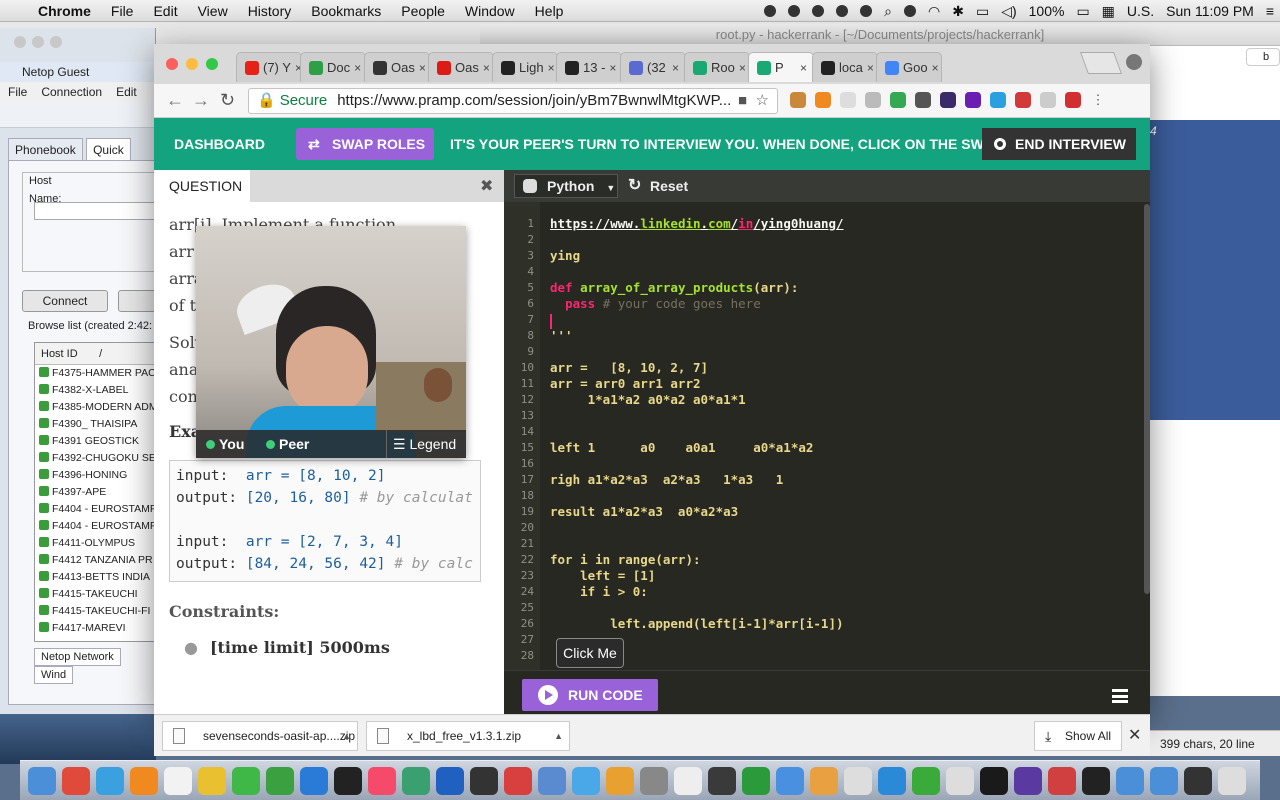 The height and width of the screenshot is (800, 1280). What do you see at coordinates (958, 11) in the screenshot?
I see `bluetooth-icon: ✱` at bounding box center [958, 11].